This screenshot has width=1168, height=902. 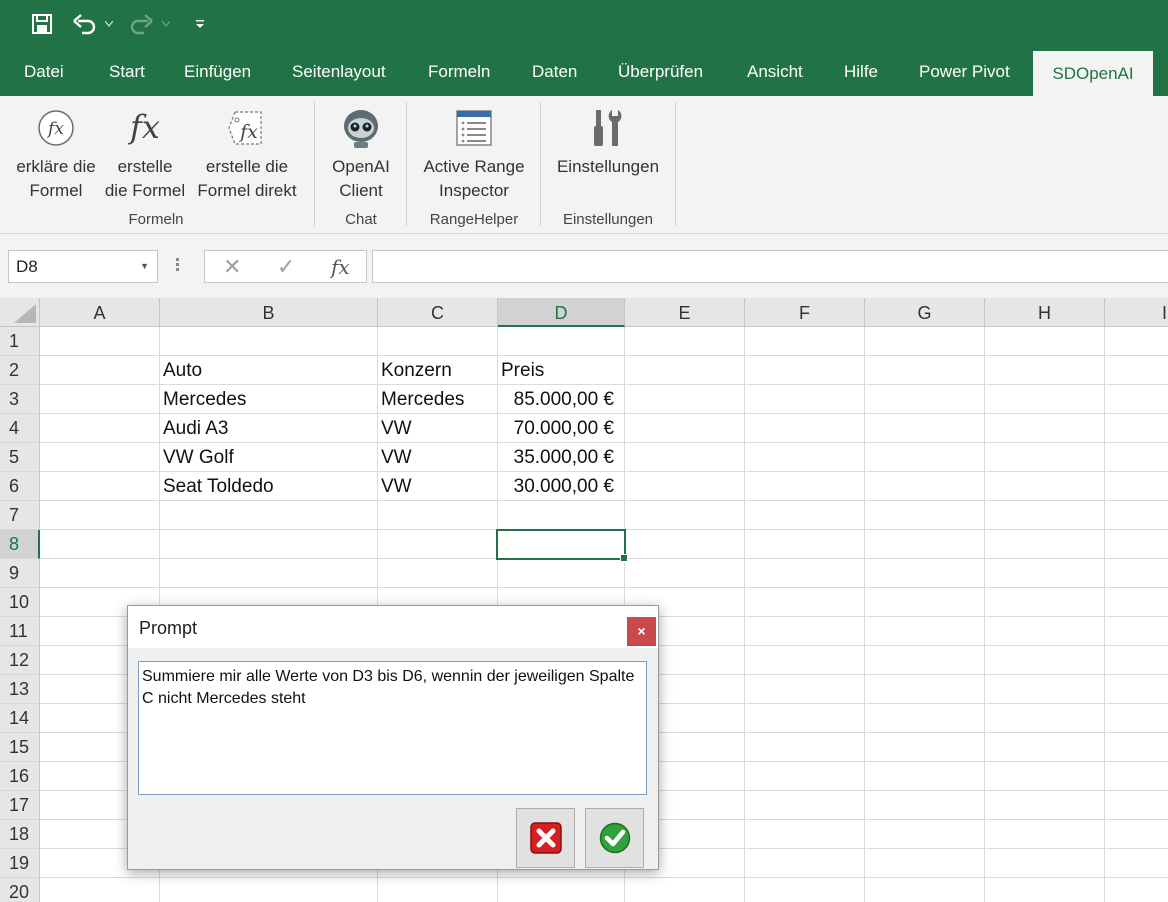 I want to click on tab-einfuegen: Einfügen, so click(x=217, y=72).